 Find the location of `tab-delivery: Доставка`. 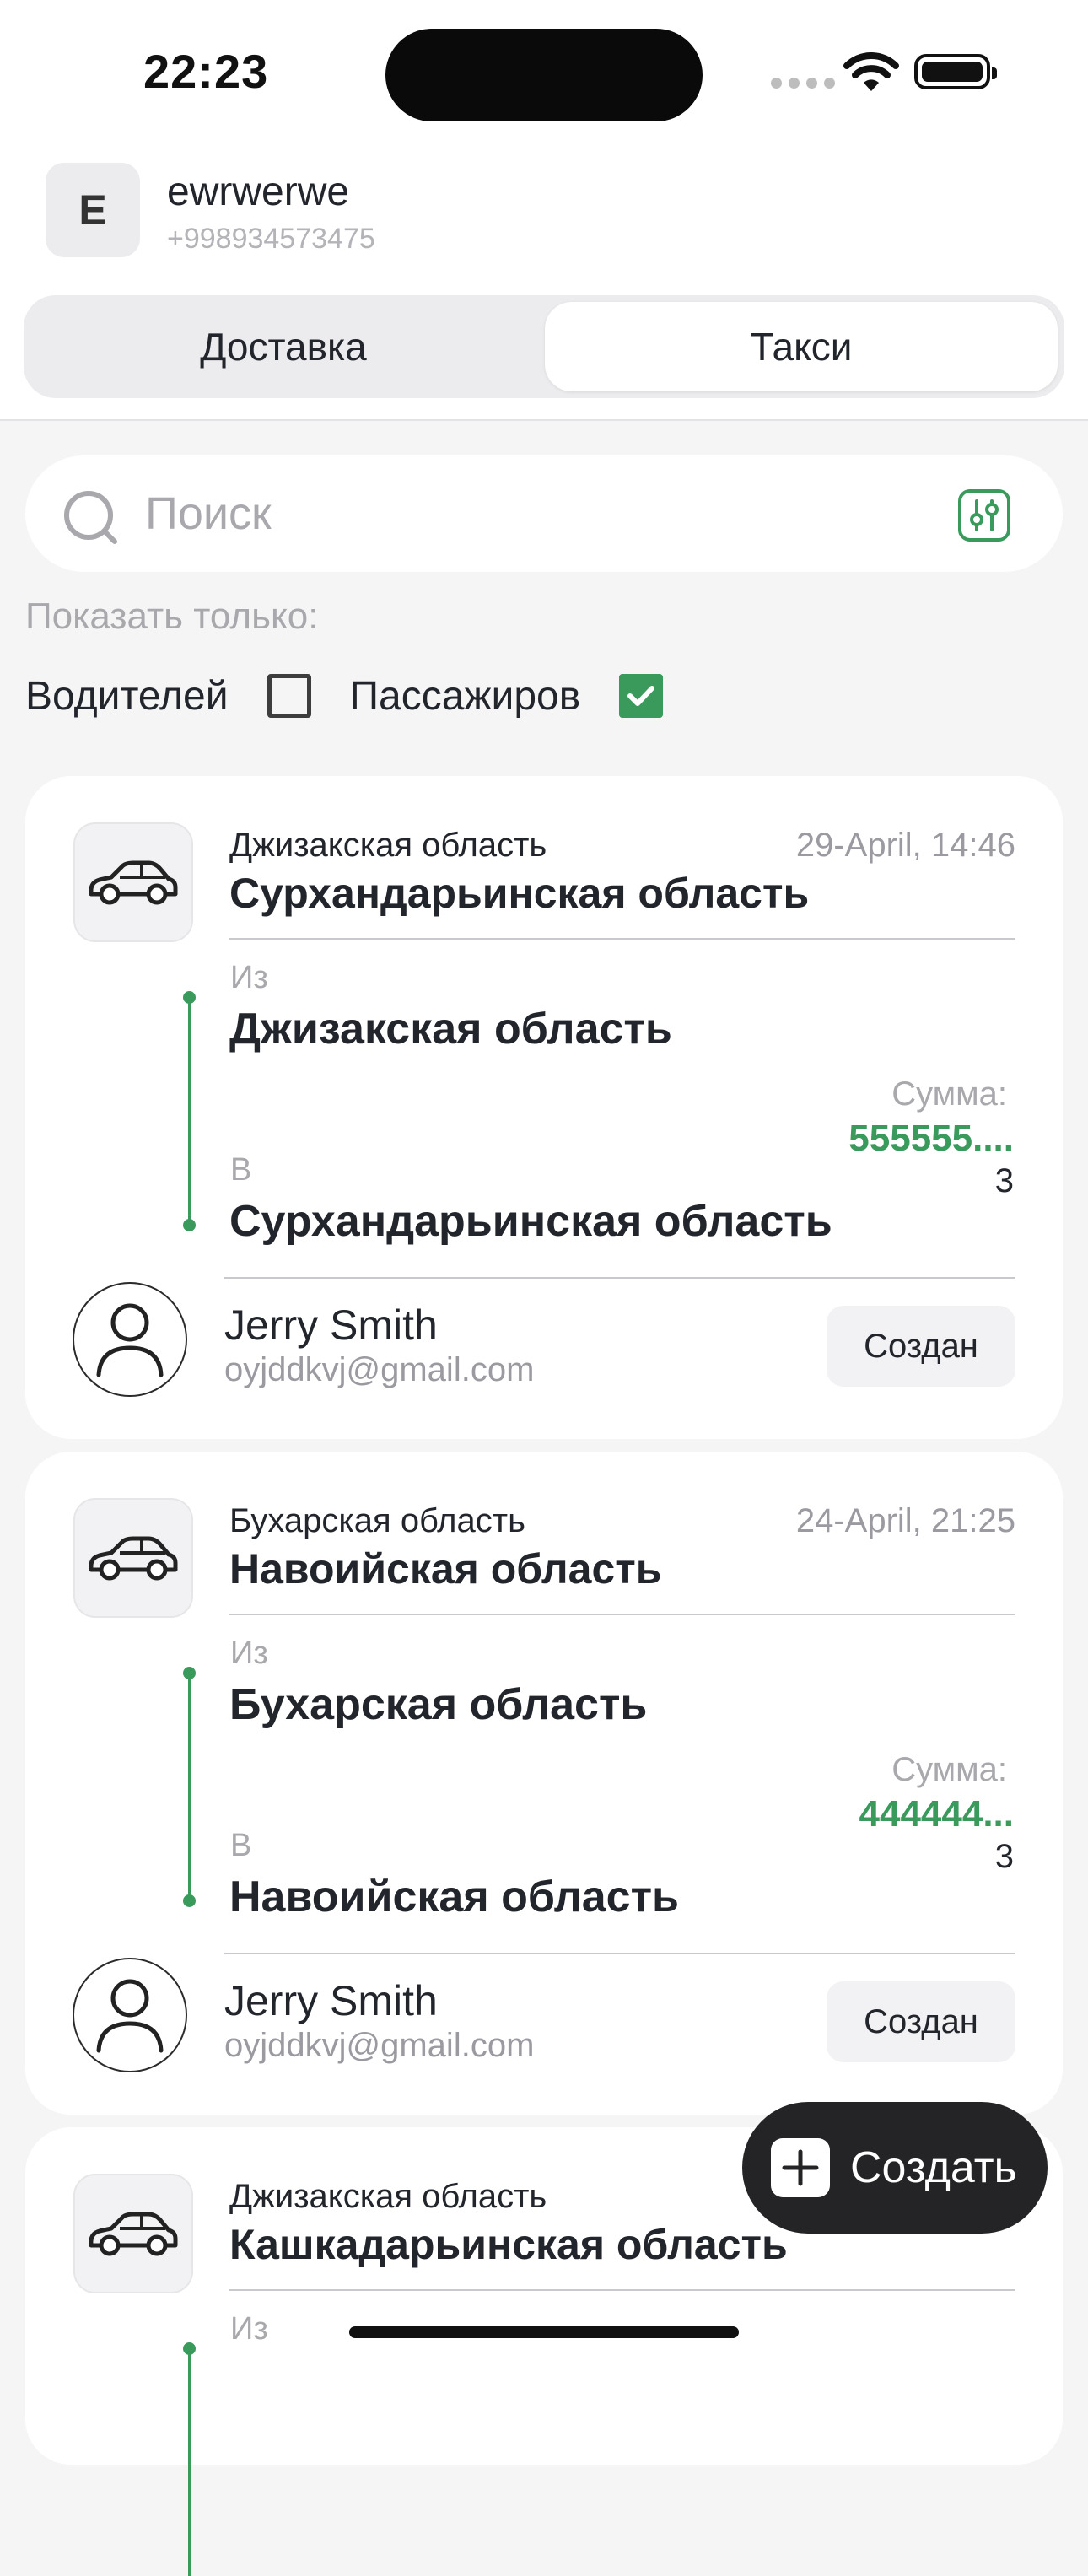

tab-delivery: Доставка is located at coordinates (283, 346).